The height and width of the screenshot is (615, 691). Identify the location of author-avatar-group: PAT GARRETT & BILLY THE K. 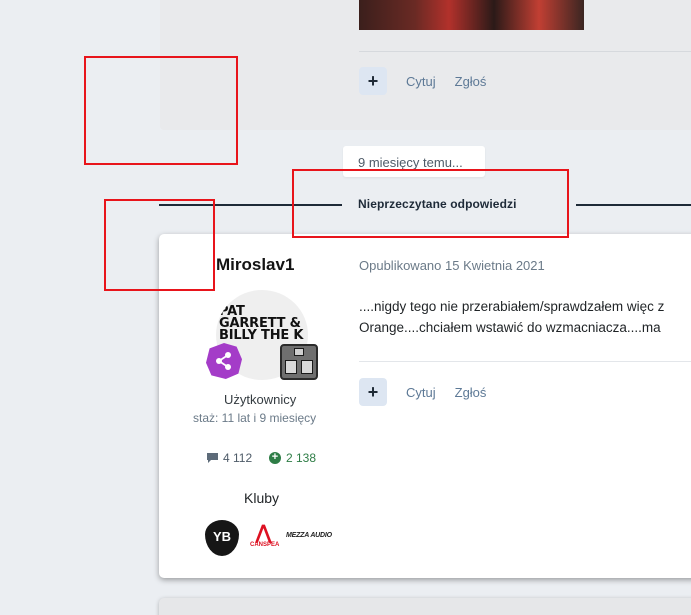
(262, 335).